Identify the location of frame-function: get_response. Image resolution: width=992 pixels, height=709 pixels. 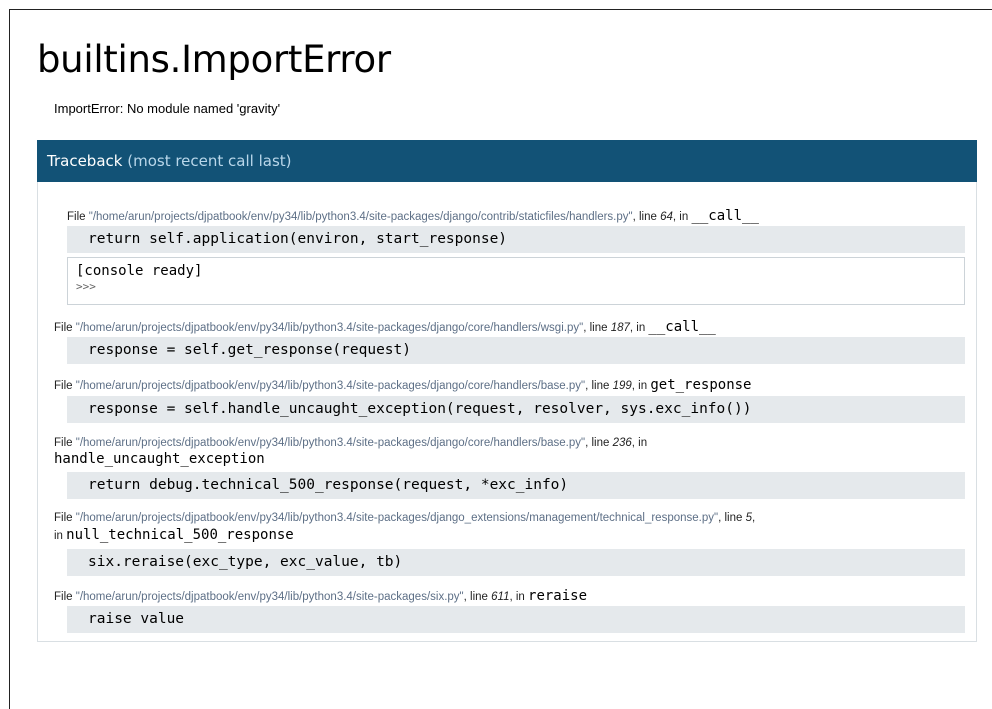
(701, 385).